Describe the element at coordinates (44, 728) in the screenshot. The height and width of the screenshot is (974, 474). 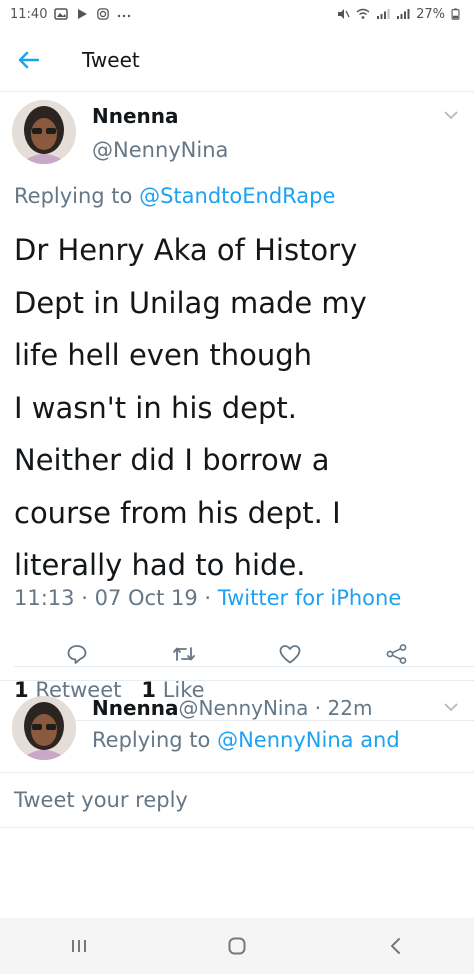
I see `reply-avatar` at that location.